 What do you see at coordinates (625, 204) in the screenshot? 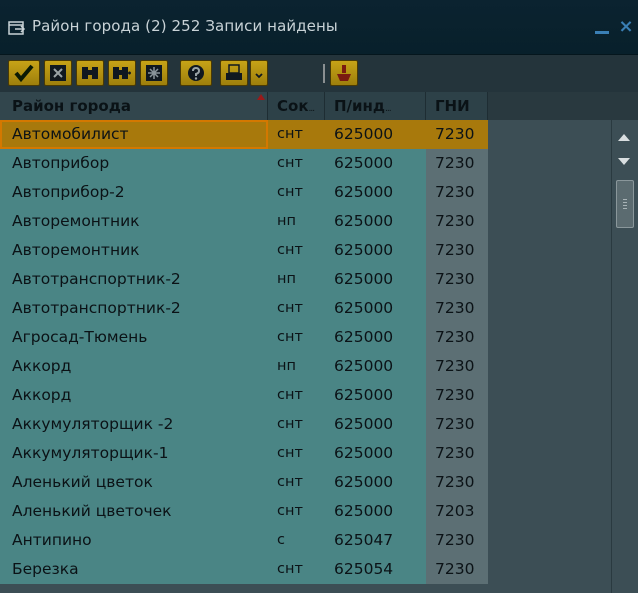
I see `scrollbar-thumb` at bounding box center [625, 204].